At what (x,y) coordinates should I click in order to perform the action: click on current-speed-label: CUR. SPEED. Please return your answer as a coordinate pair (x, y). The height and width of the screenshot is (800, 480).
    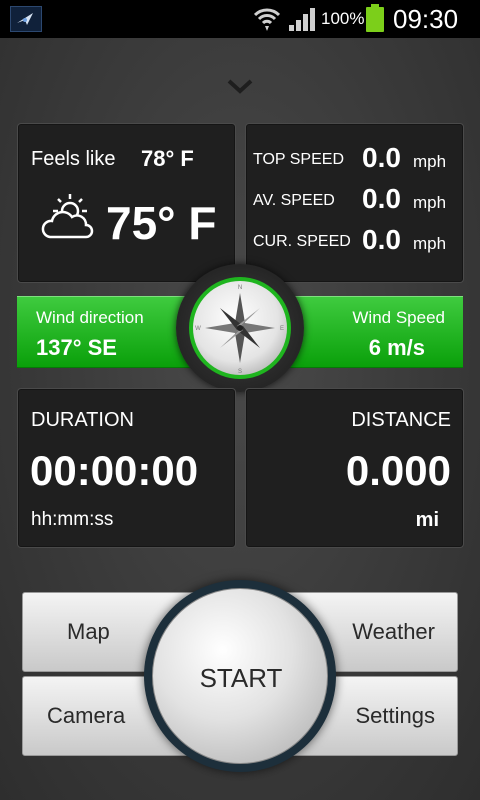
    Looking at the image, I should click on (302, 241).